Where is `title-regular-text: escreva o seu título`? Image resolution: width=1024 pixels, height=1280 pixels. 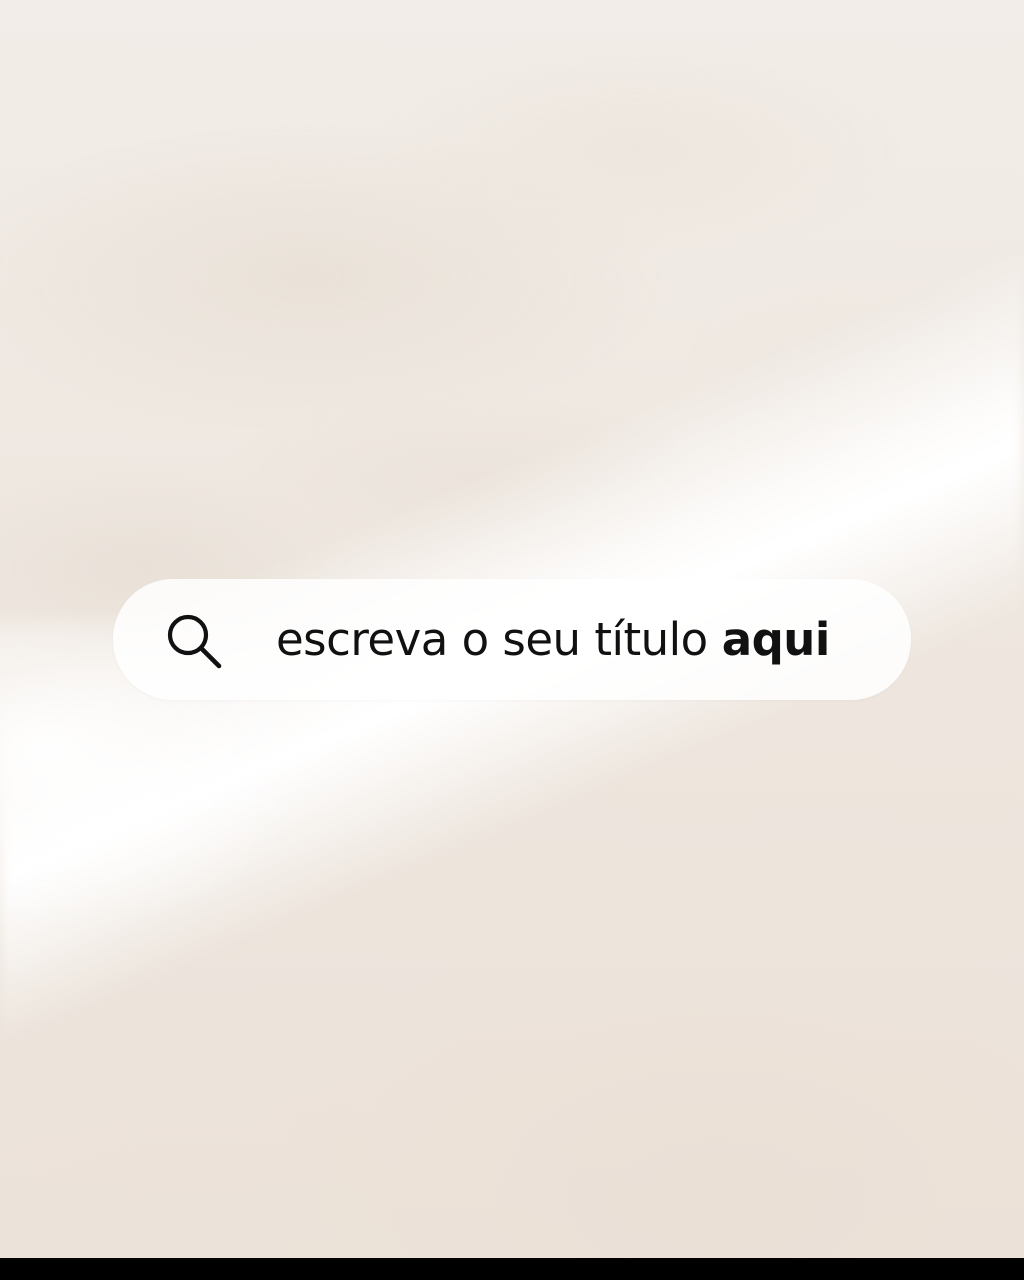
title-regular-text: escreva o seu título is located at coordinates (492, 639).